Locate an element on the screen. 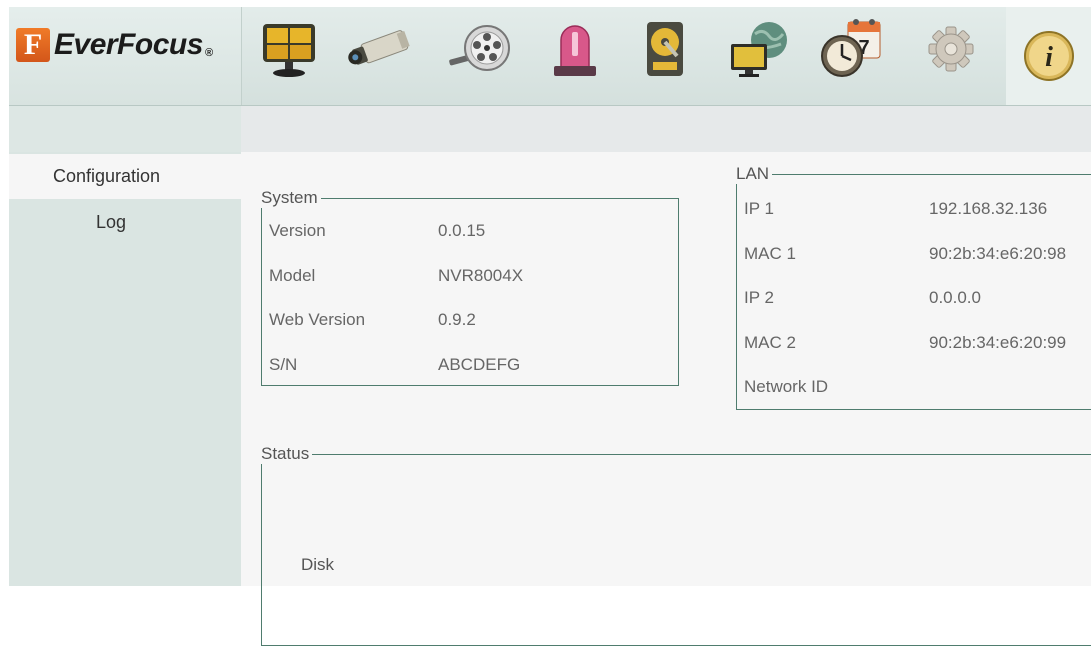 The height and width of the screenshot is (646, 1091). ip2-value: 0.0.0.0 is located at coordinates (955, 297).